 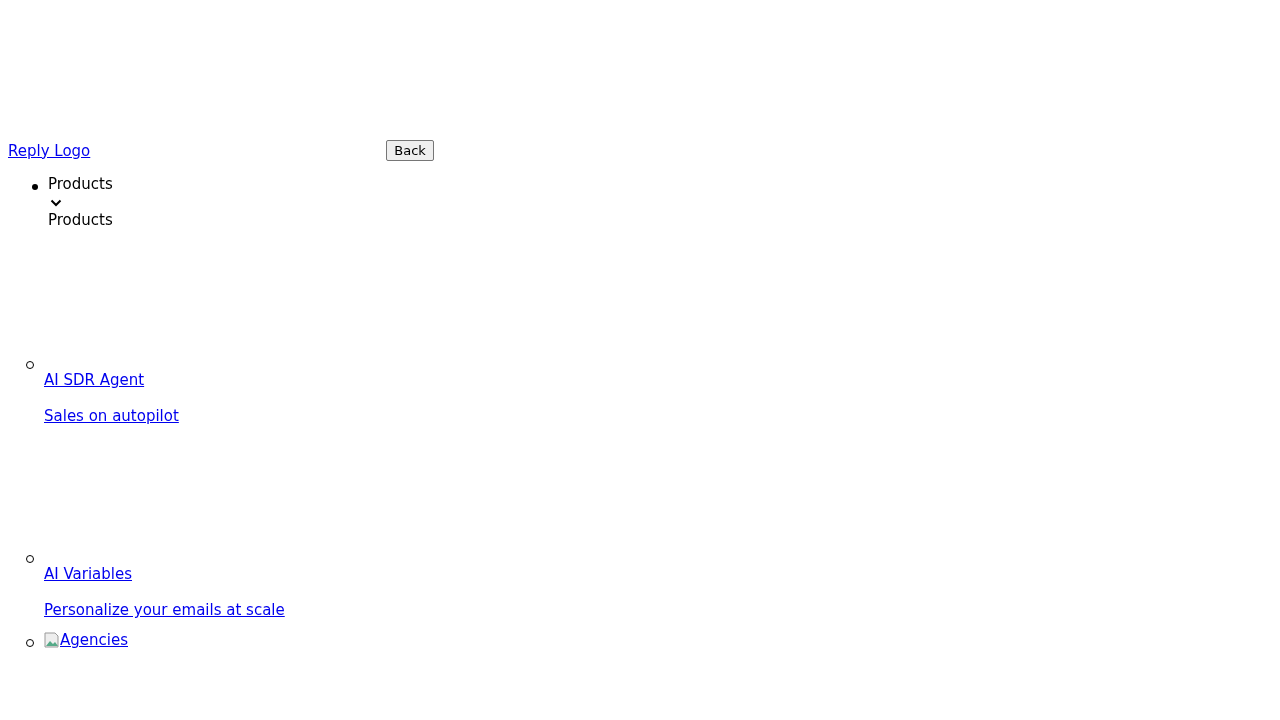 I want to click on menu-item: Products, so click(x=80, y=184).